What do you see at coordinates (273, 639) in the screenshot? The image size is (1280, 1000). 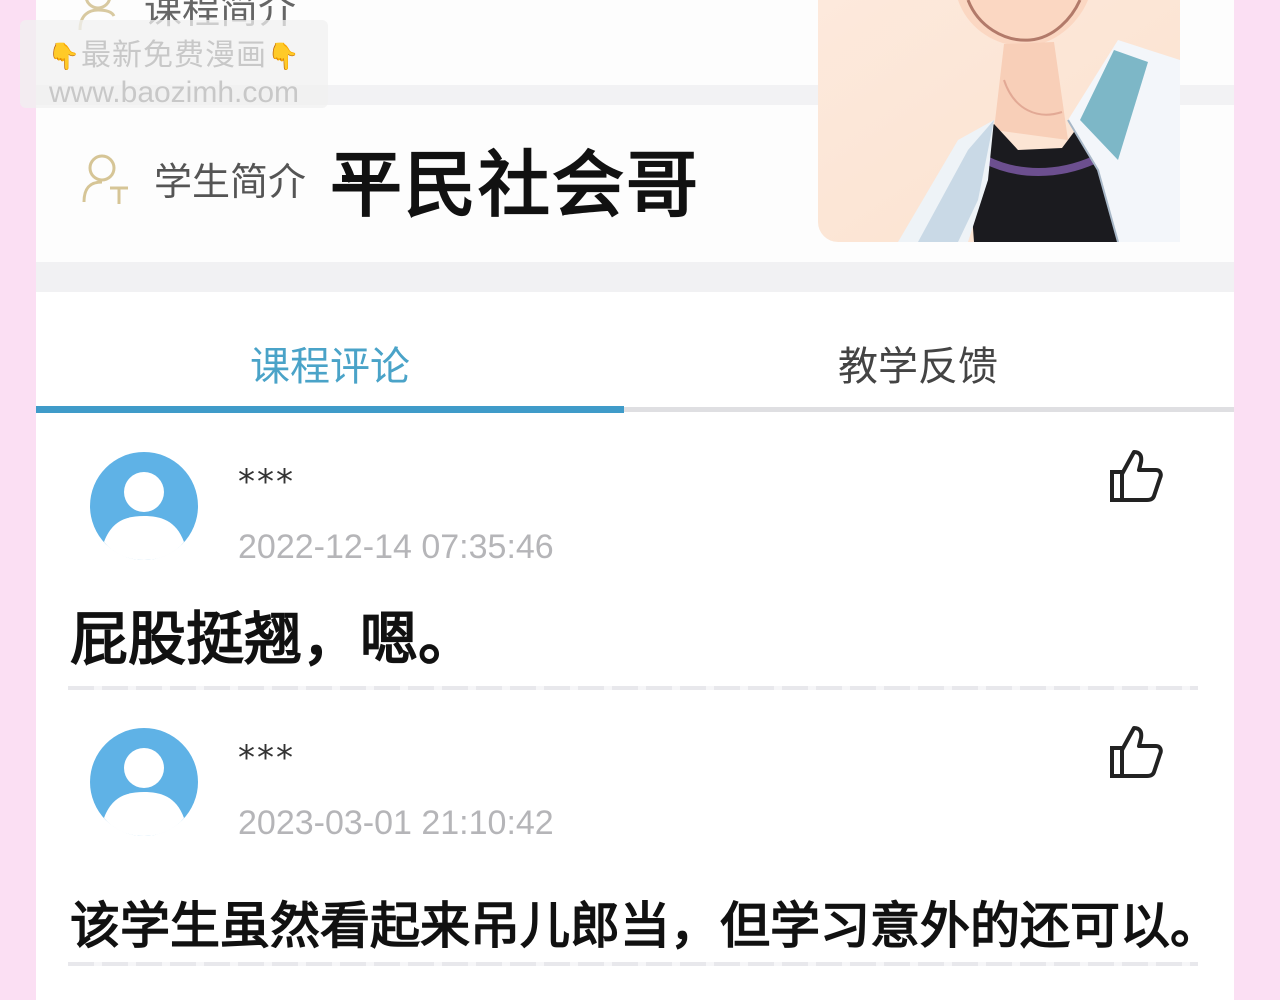 I see `comment-text: 屁股挺翘，嗯。` at bounding box center [273, 639].